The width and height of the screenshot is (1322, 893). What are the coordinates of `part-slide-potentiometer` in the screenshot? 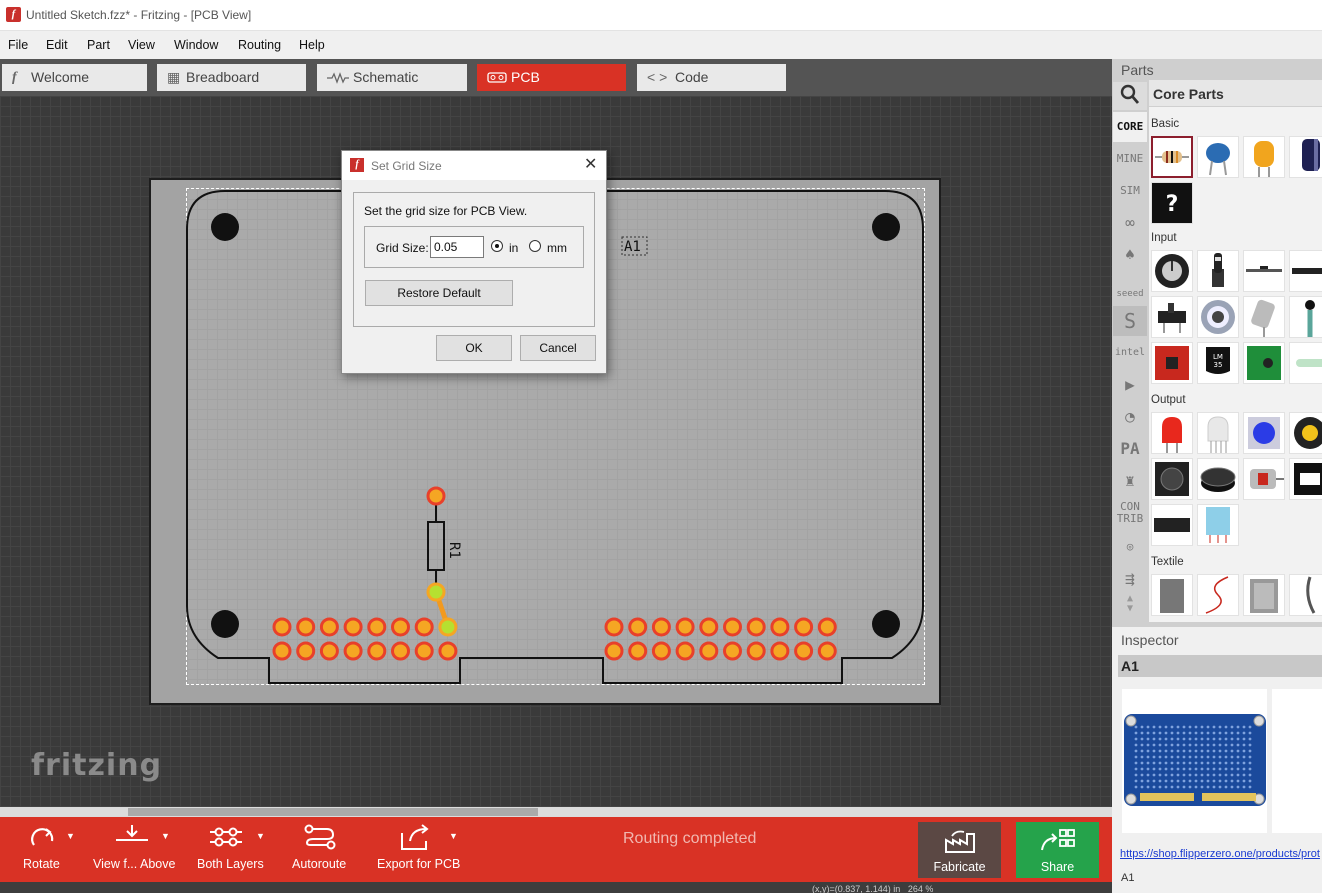 It's located at (1218, 271).